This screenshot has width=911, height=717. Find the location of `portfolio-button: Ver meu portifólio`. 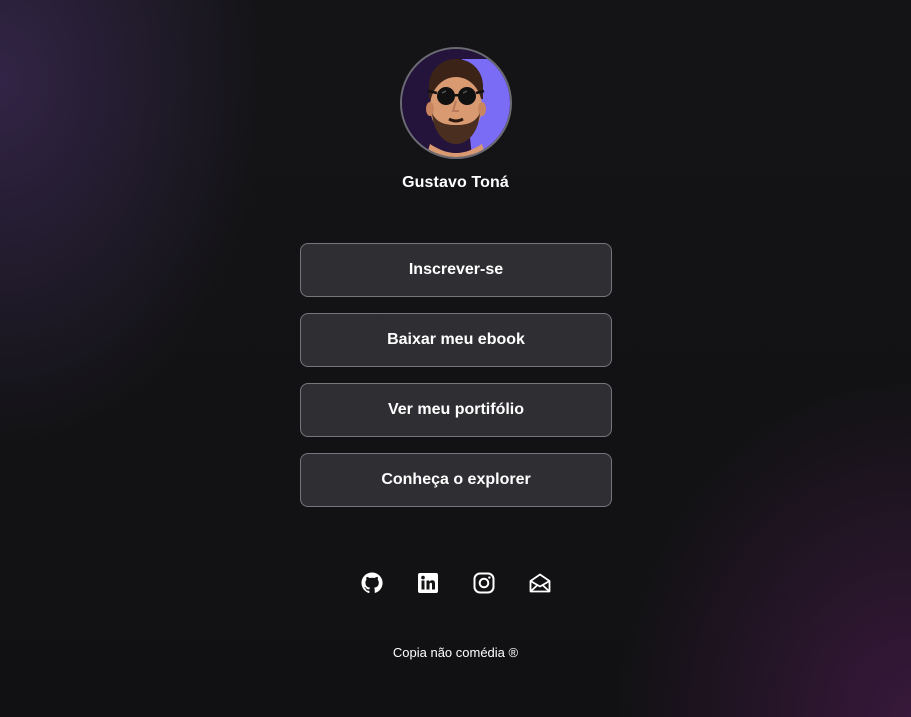

portfolio-button: Ver meu portifólio is located at coordinates (456, 410).